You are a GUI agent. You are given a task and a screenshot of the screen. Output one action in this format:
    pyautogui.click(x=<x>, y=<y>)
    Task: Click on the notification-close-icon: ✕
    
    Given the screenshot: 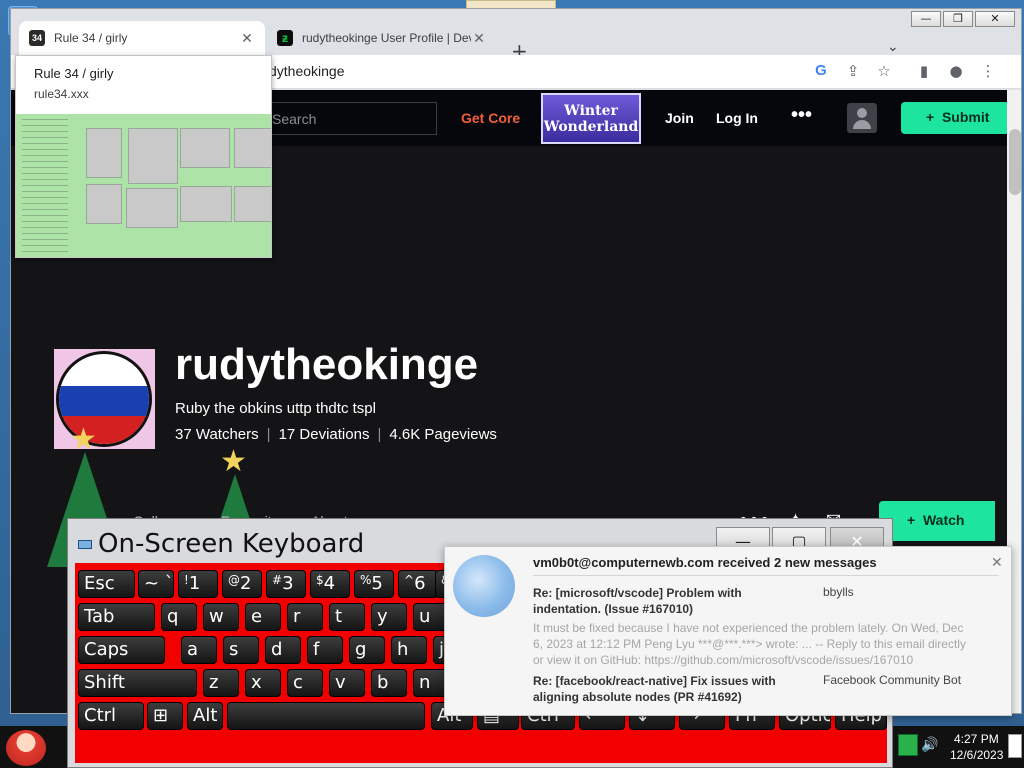 What is the action you would take?
    pyautogui.click(x=997, y=563)
    